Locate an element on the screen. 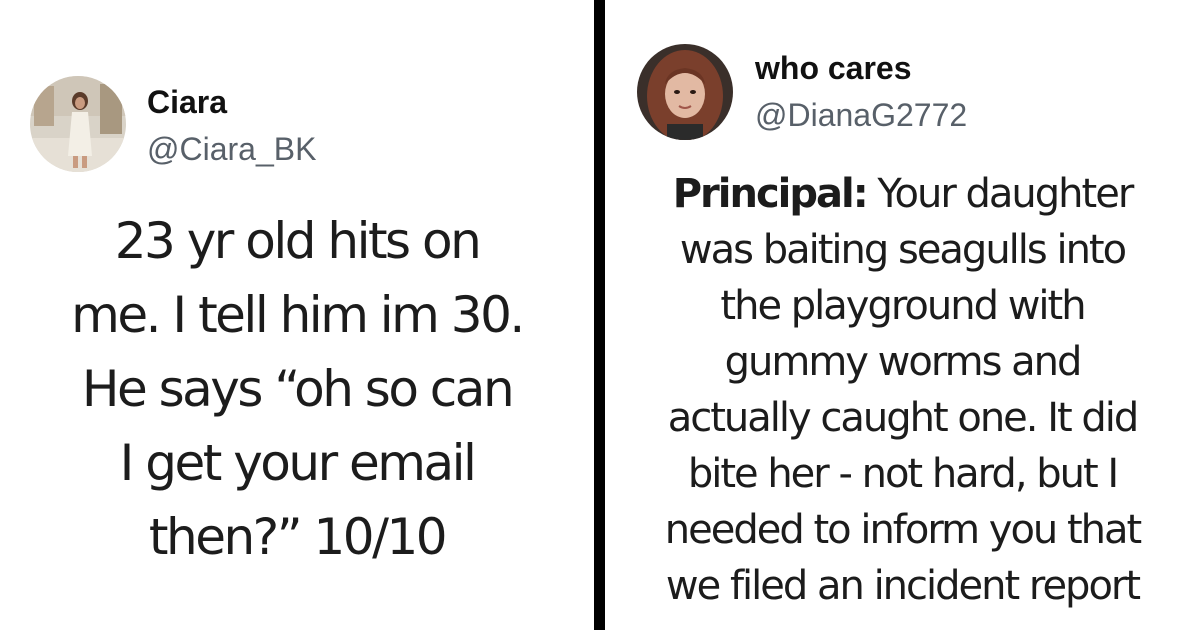 The height and width of the screenshot is (630, 1200). author-handle: @DianaG2772 is located at coordinates (861, 115).